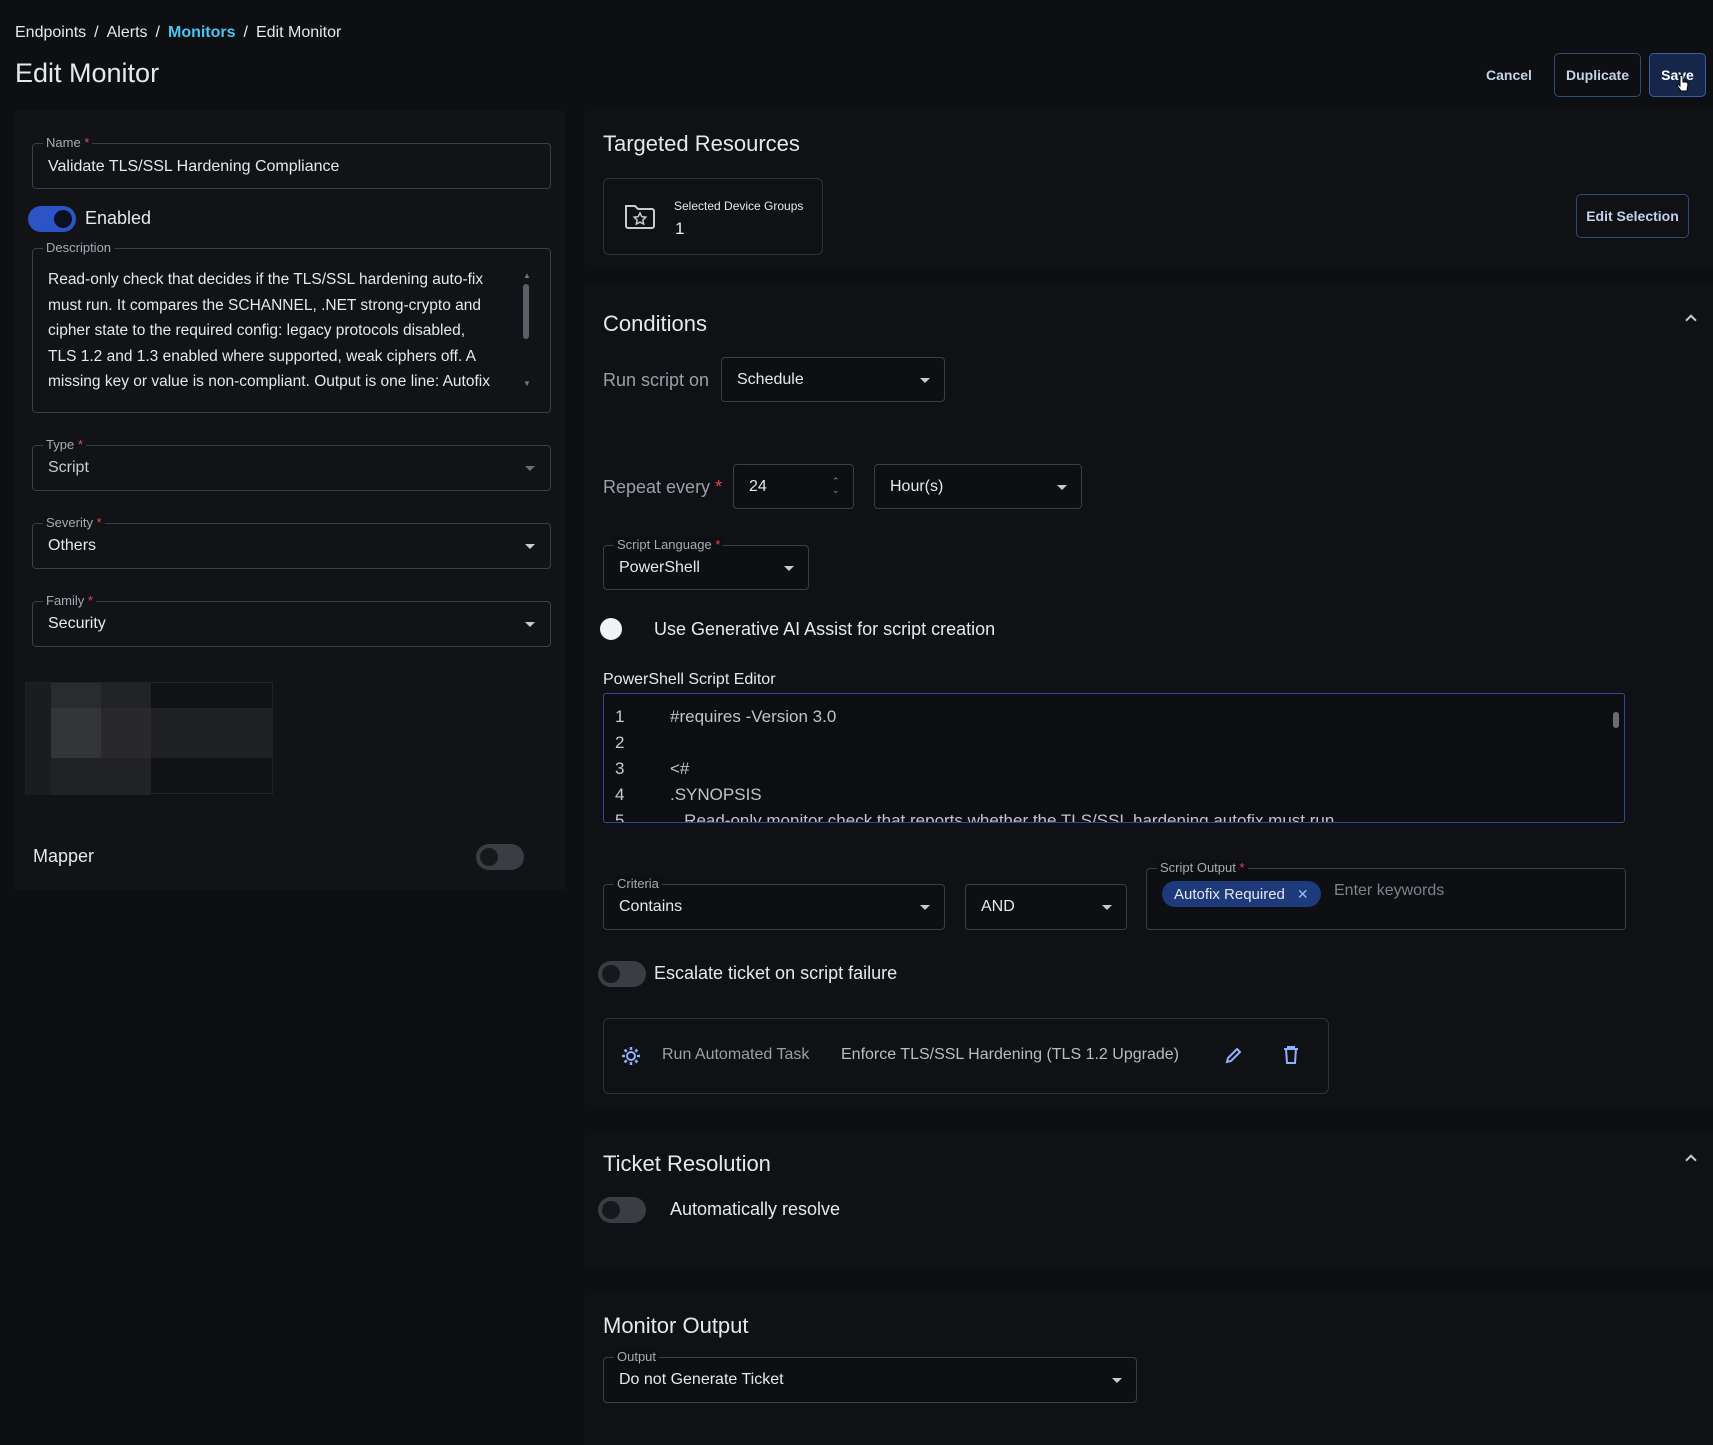 This screenshot has height=1445, width=1713. What do you see at coordinates (637, 1356) in the screenshot?
I see `output-label: Output` at bounding box center [637, 1356].